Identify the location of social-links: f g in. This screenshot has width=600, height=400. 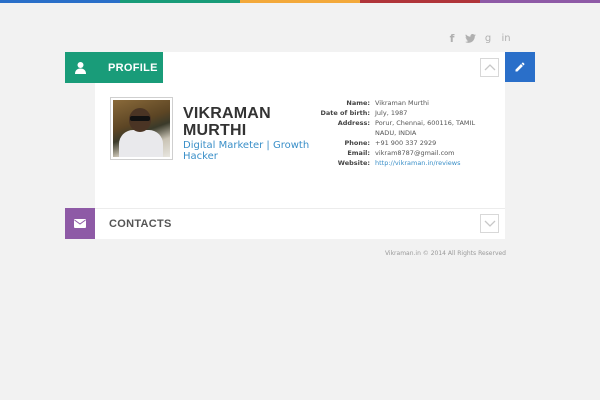
(479, 38).